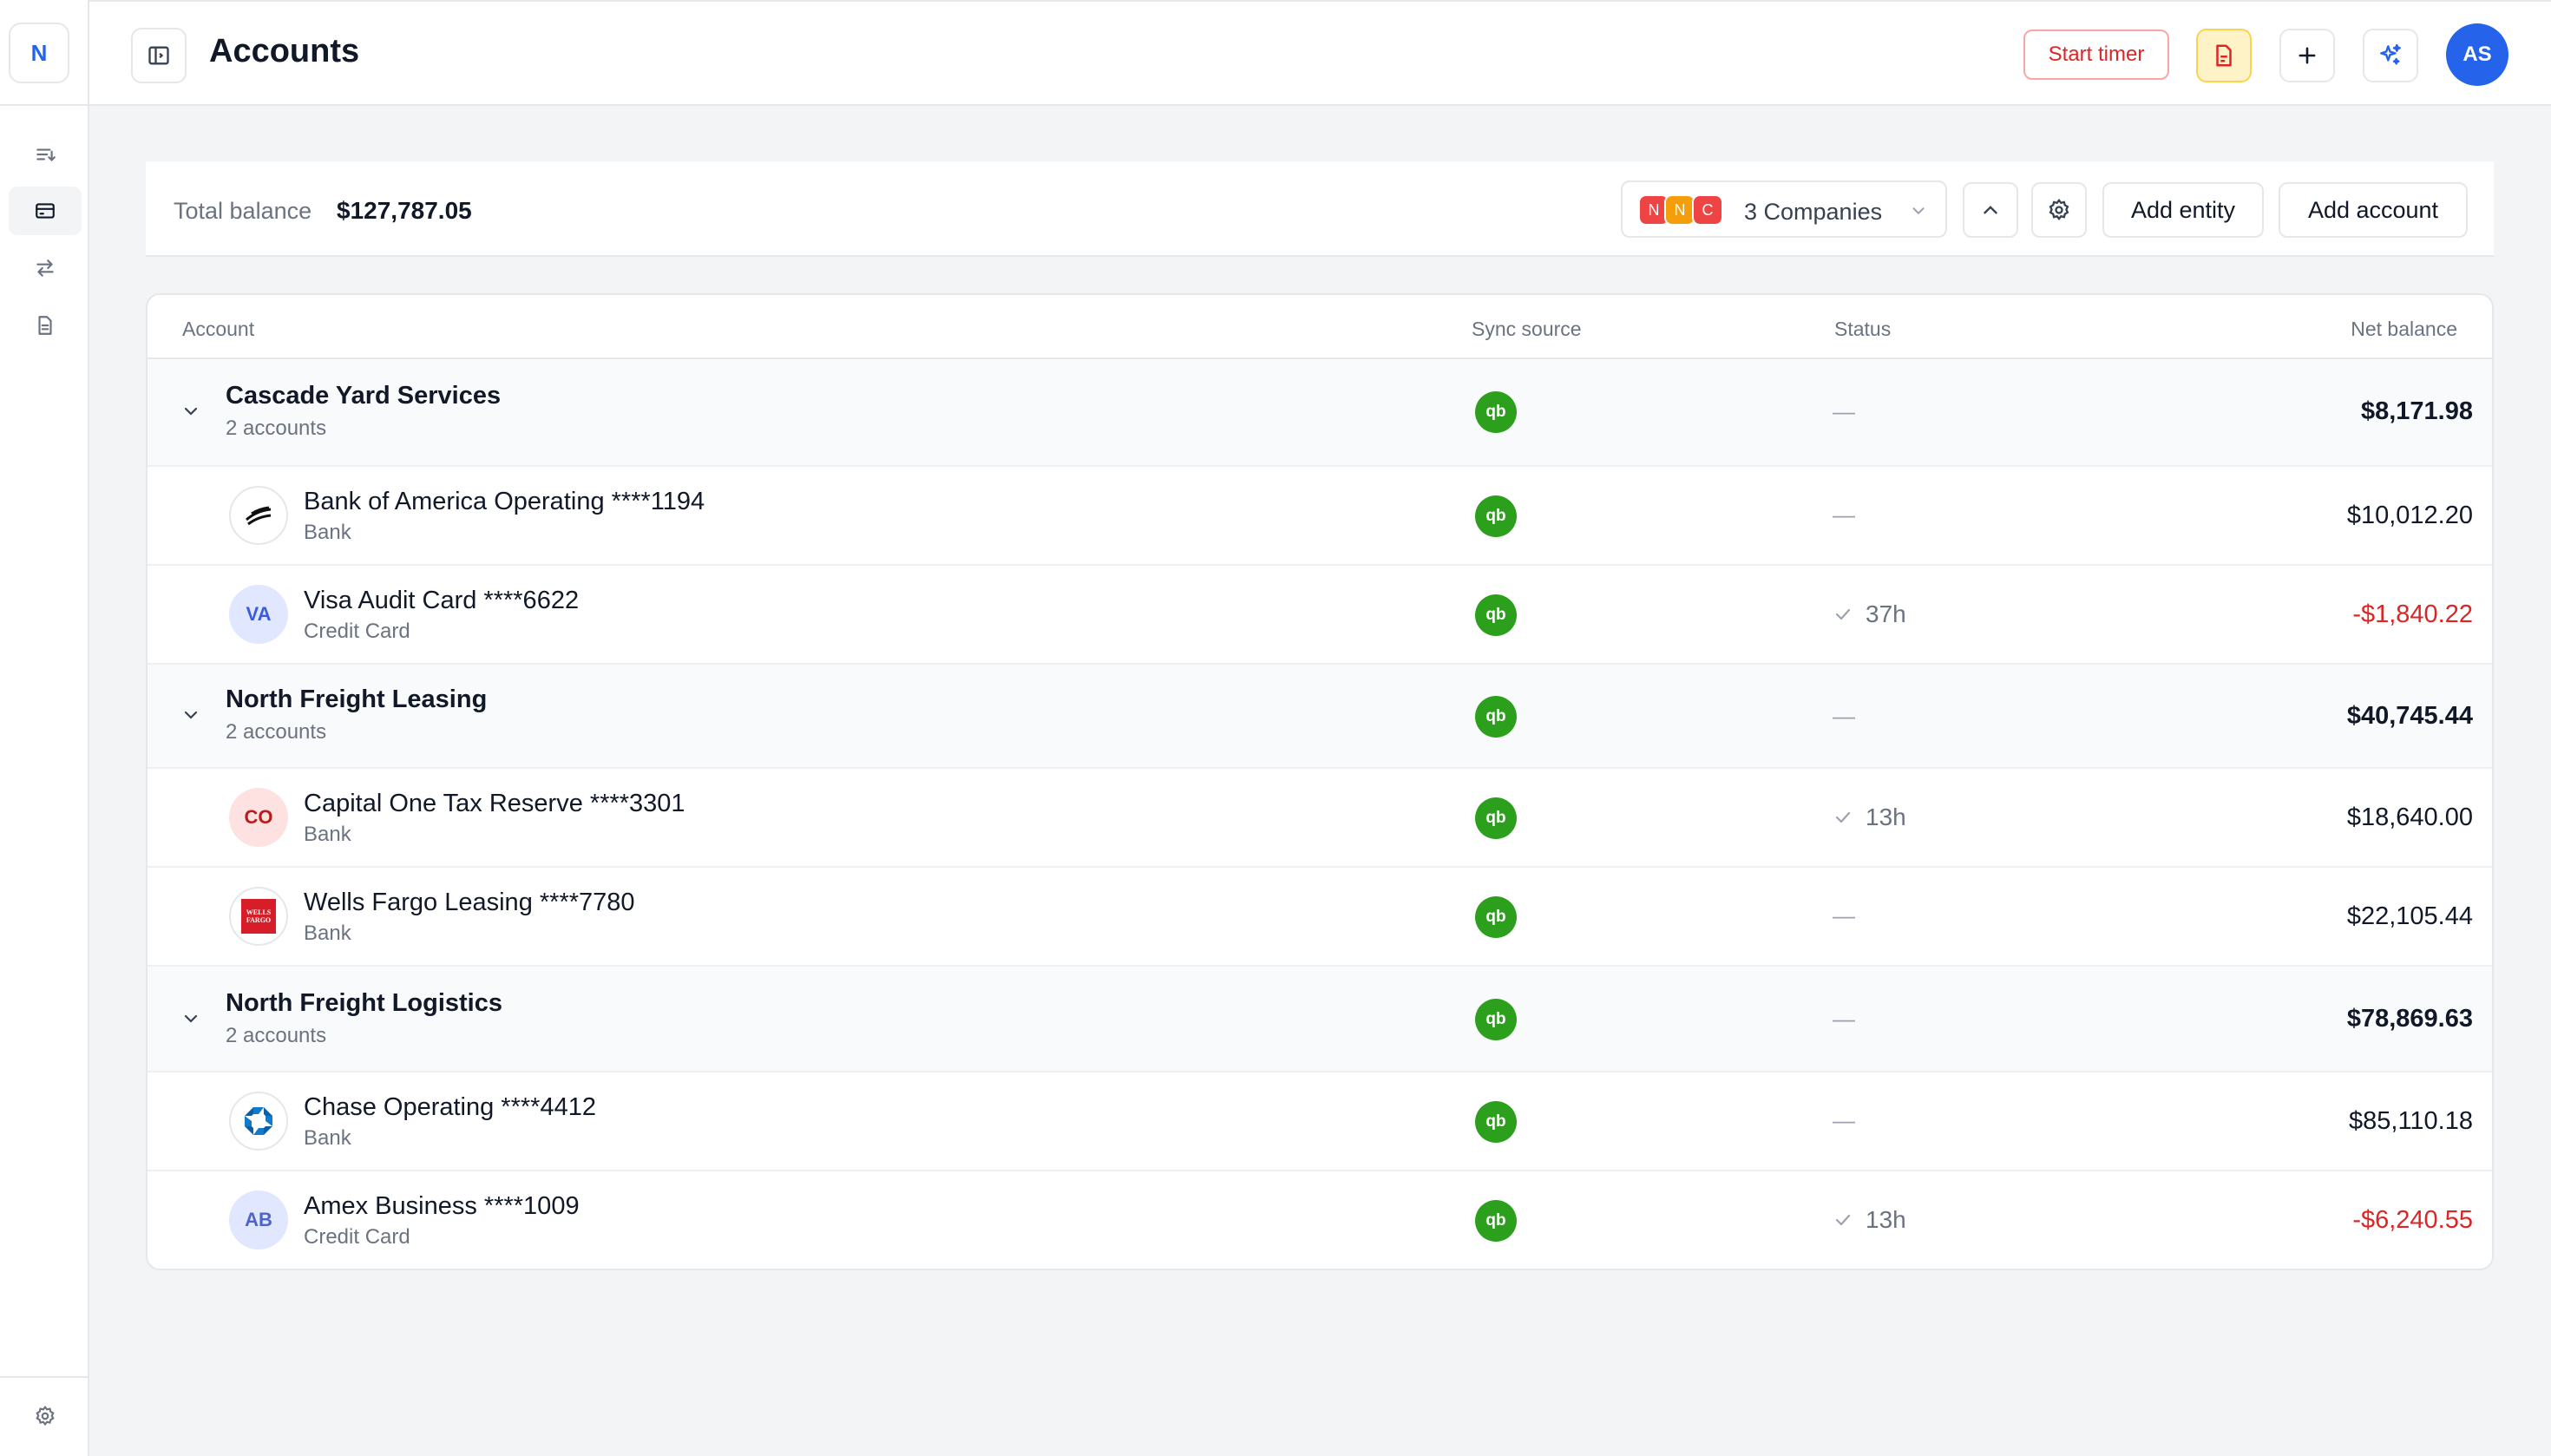  Describe the element at coordinates (442, 1206) in the screenshot. I see `account-name: Amex Business ****1009` at that location.